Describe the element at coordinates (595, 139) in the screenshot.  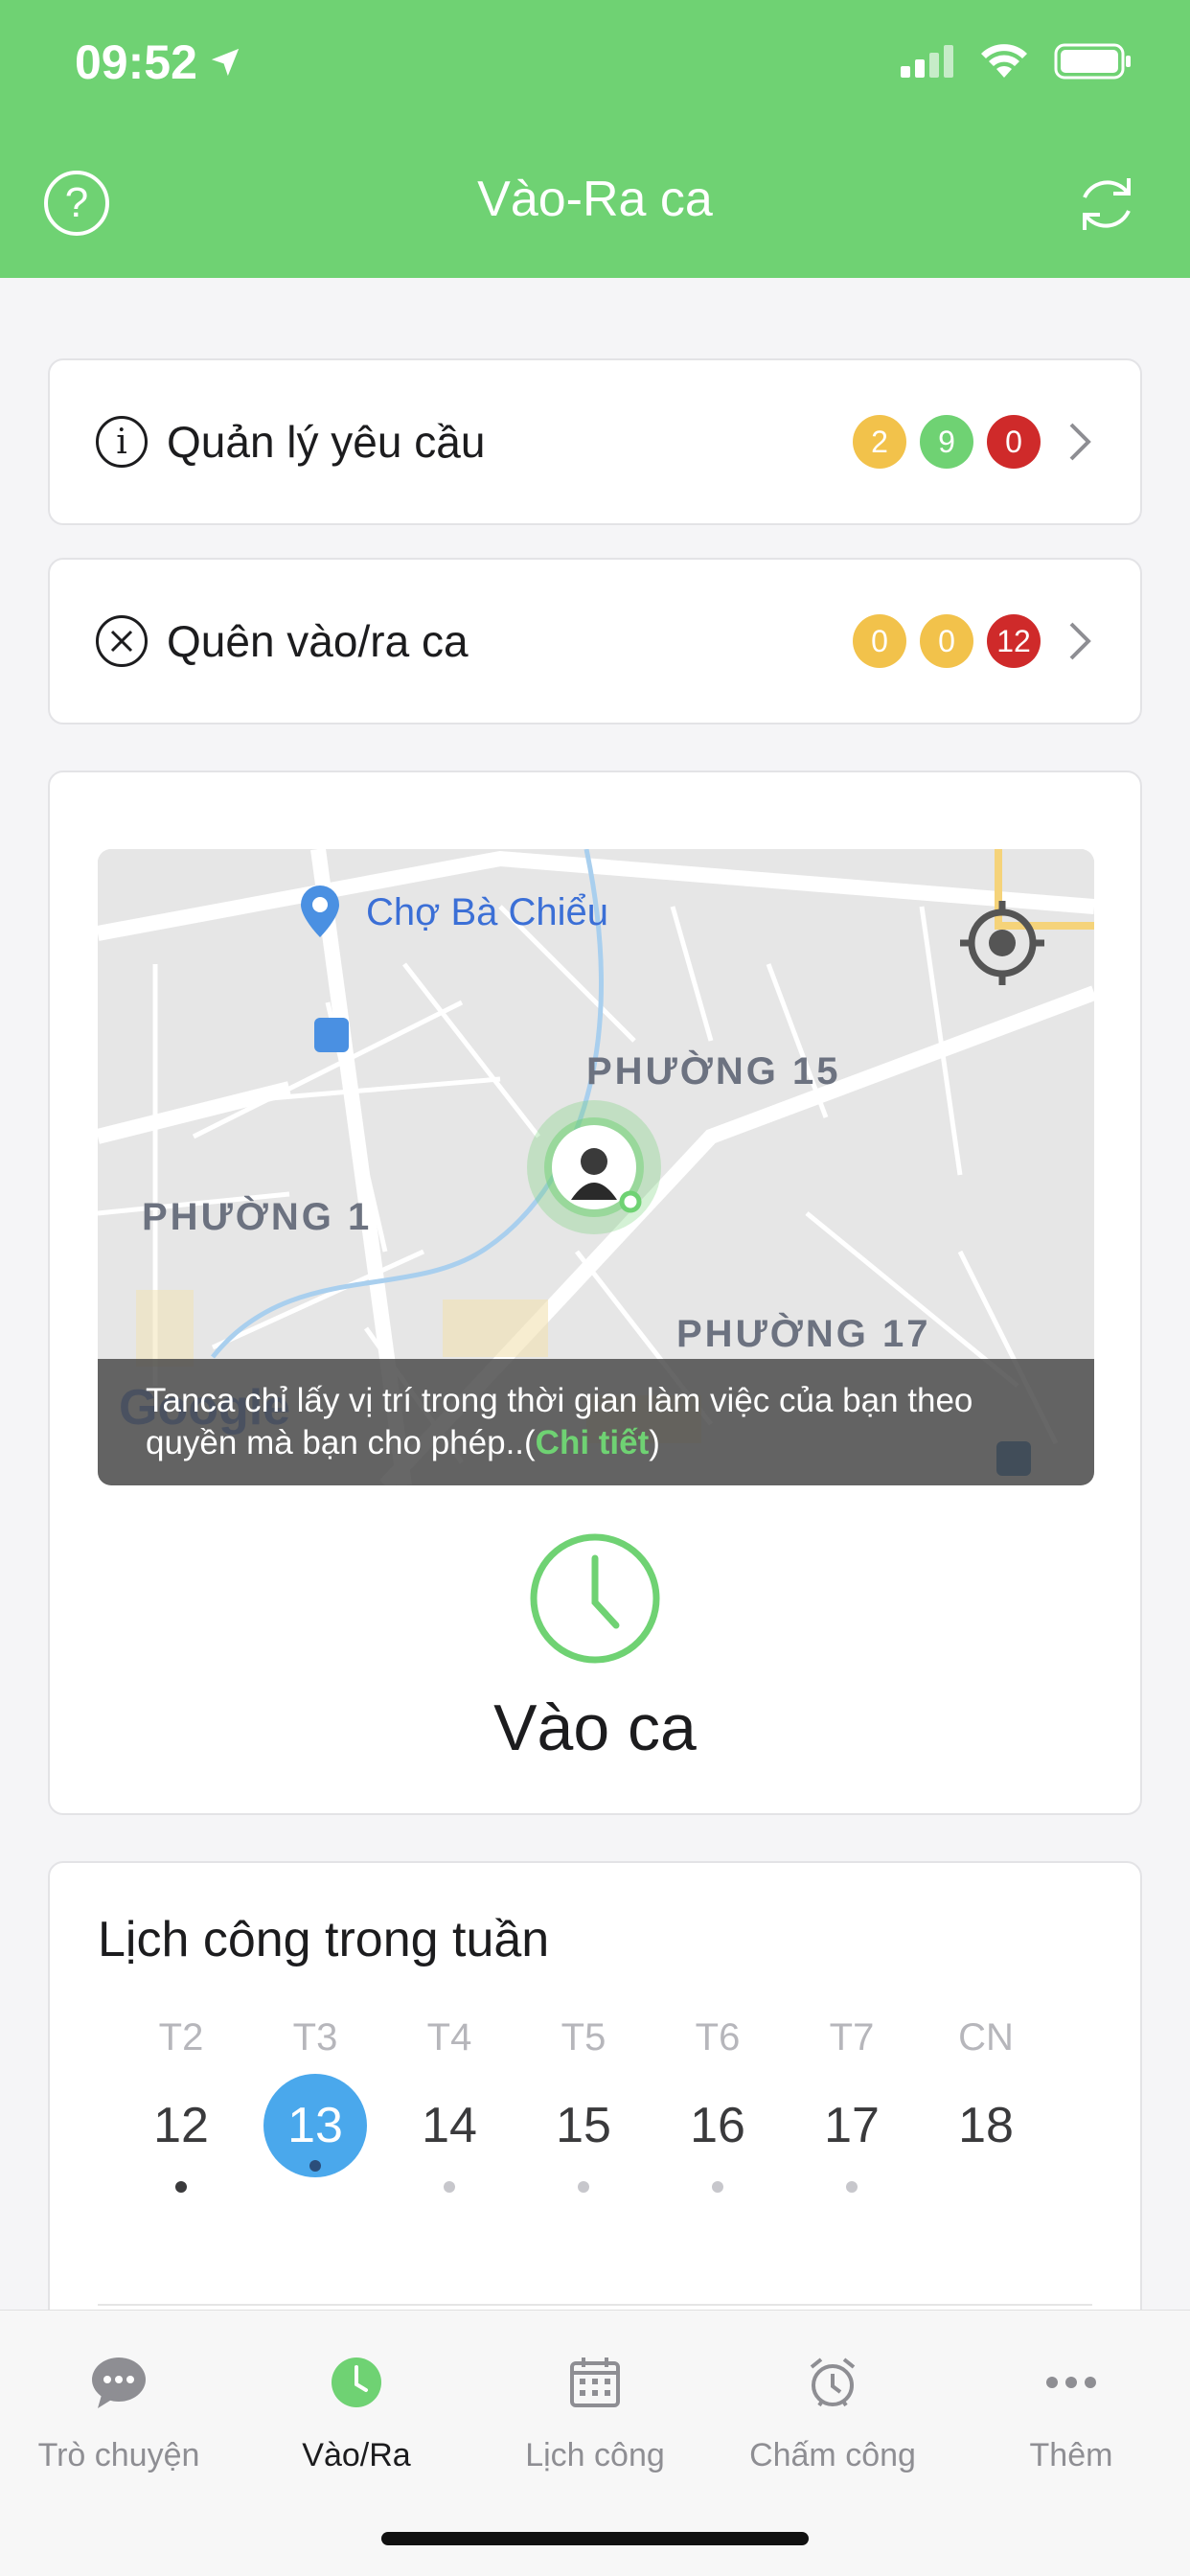
I see `header: 09:52 ? Vào-Ra ca` at that location.